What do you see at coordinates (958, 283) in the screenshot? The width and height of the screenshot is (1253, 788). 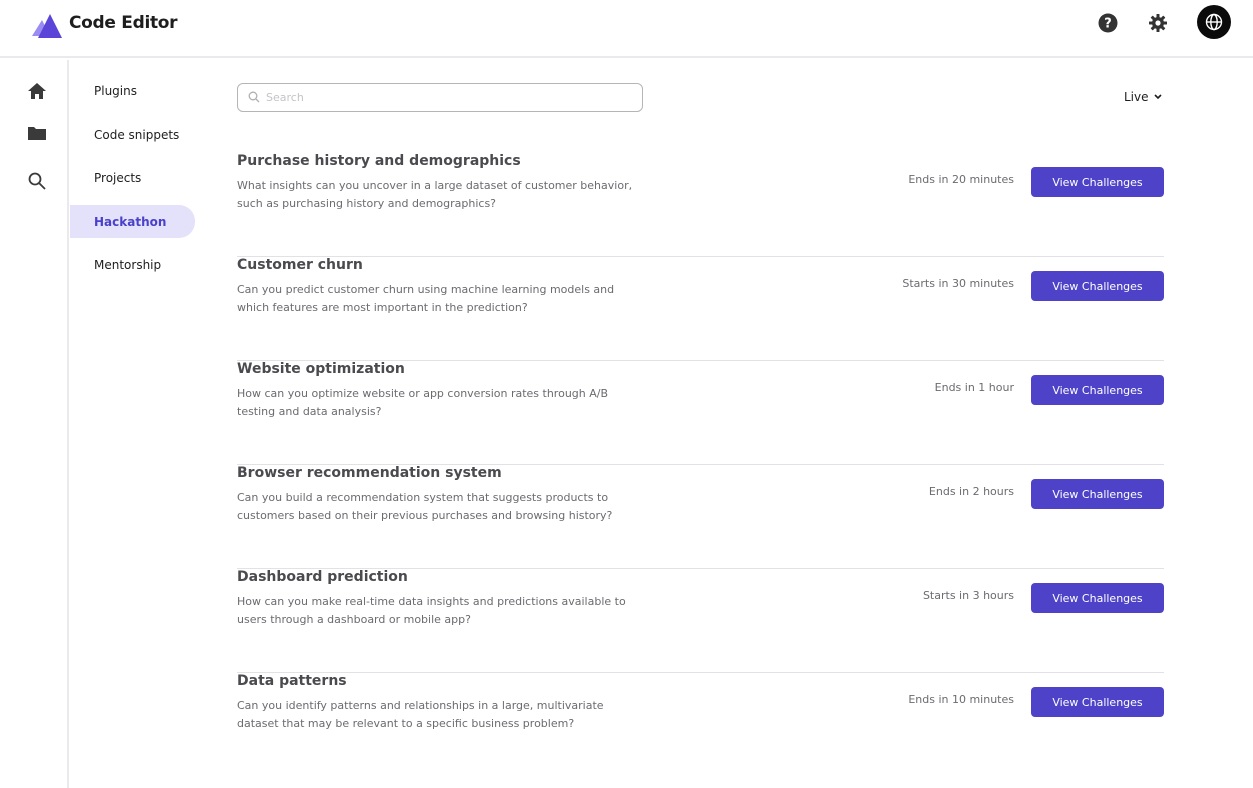 I see `challenge-status: Starts in 30 minutes` at bounding box center [958, 283].